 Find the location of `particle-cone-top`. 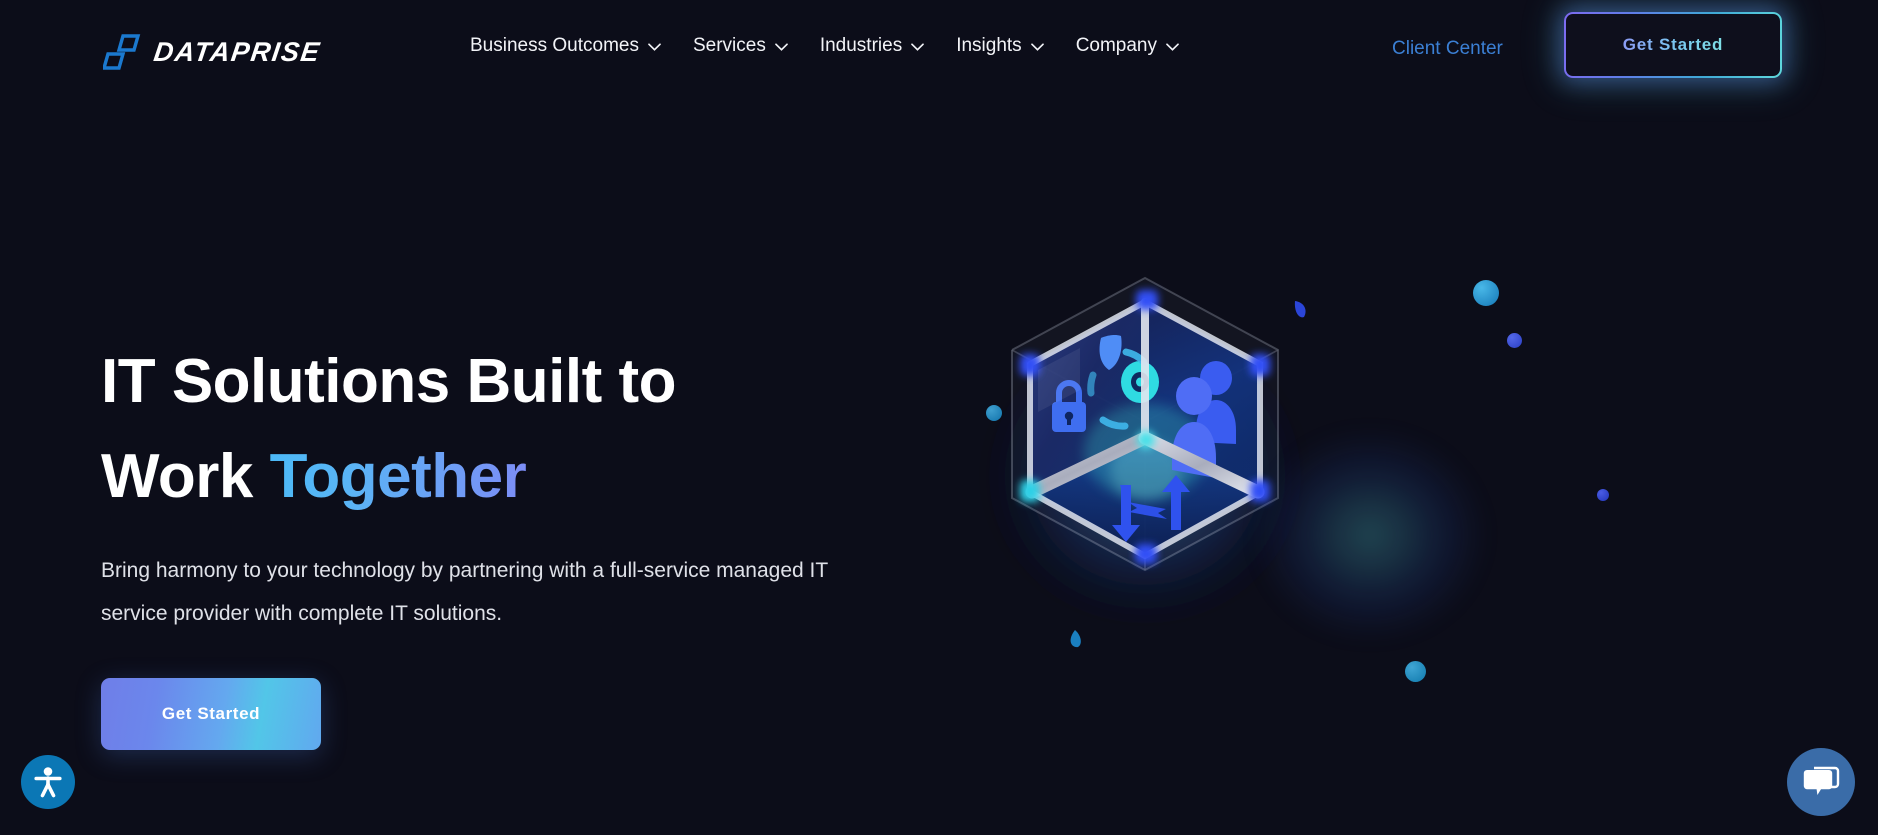

particle-cone-top is located at coordinates (1300, 309).